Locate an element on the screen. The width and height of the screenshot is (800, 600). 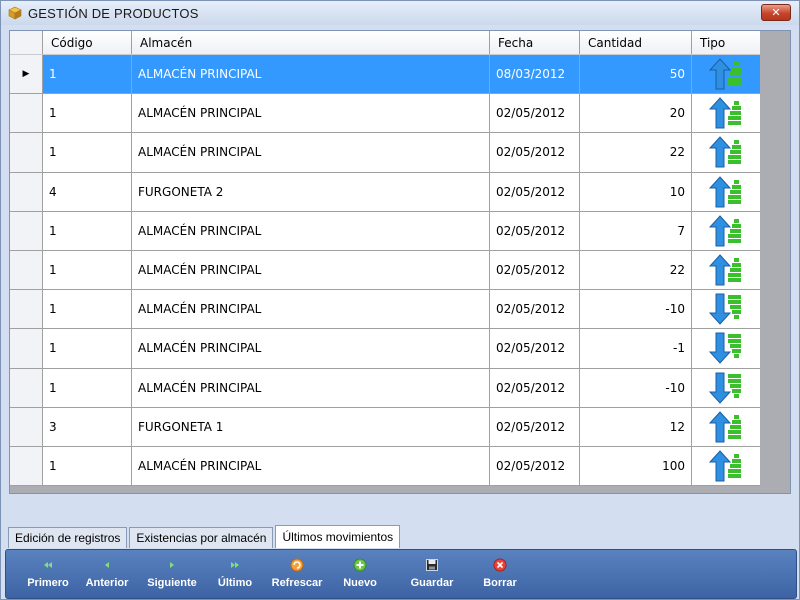
table-row: 1 ALMACÉN PRINCIPAL 02/05/2012 100 is located at coordinates (385, 466).